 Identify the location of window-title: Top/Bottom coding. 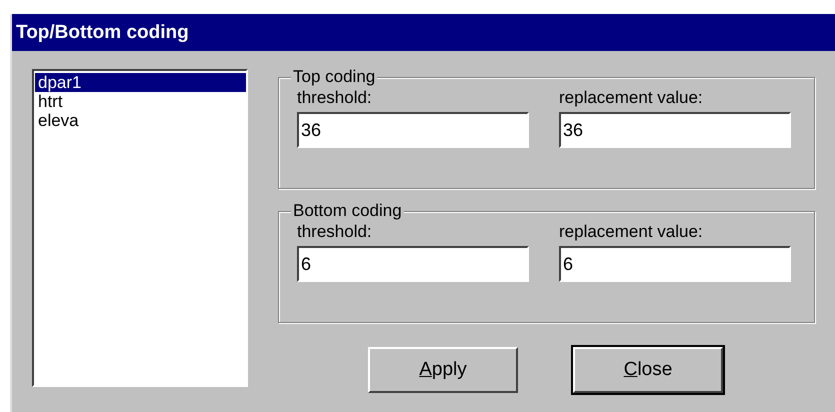
(102, 33).